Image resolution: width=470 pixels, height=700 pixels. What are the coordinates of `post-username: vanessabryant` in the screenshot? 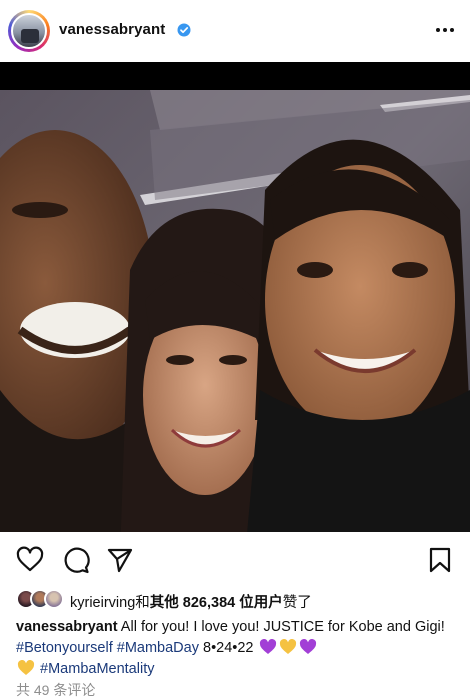 It's located at (112, 29).